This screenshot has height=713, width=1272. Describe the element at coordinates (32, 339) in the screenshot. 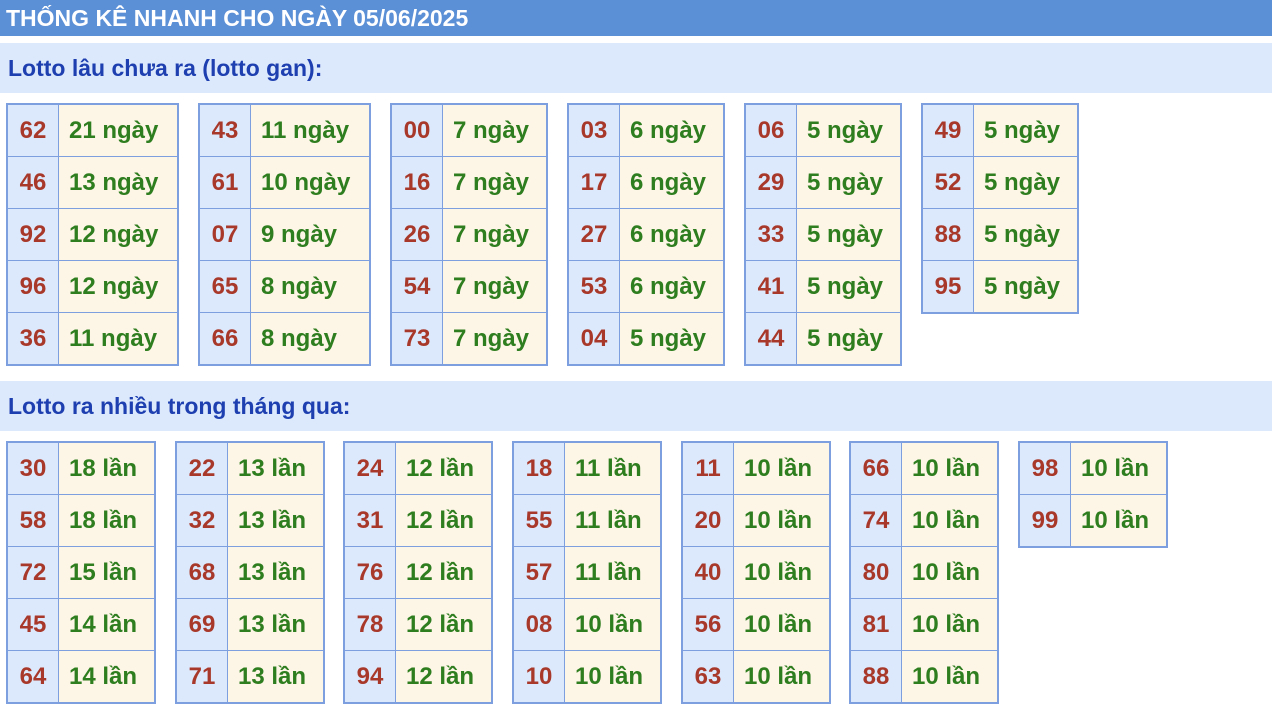

I see `lotto-number: 36` at that location.